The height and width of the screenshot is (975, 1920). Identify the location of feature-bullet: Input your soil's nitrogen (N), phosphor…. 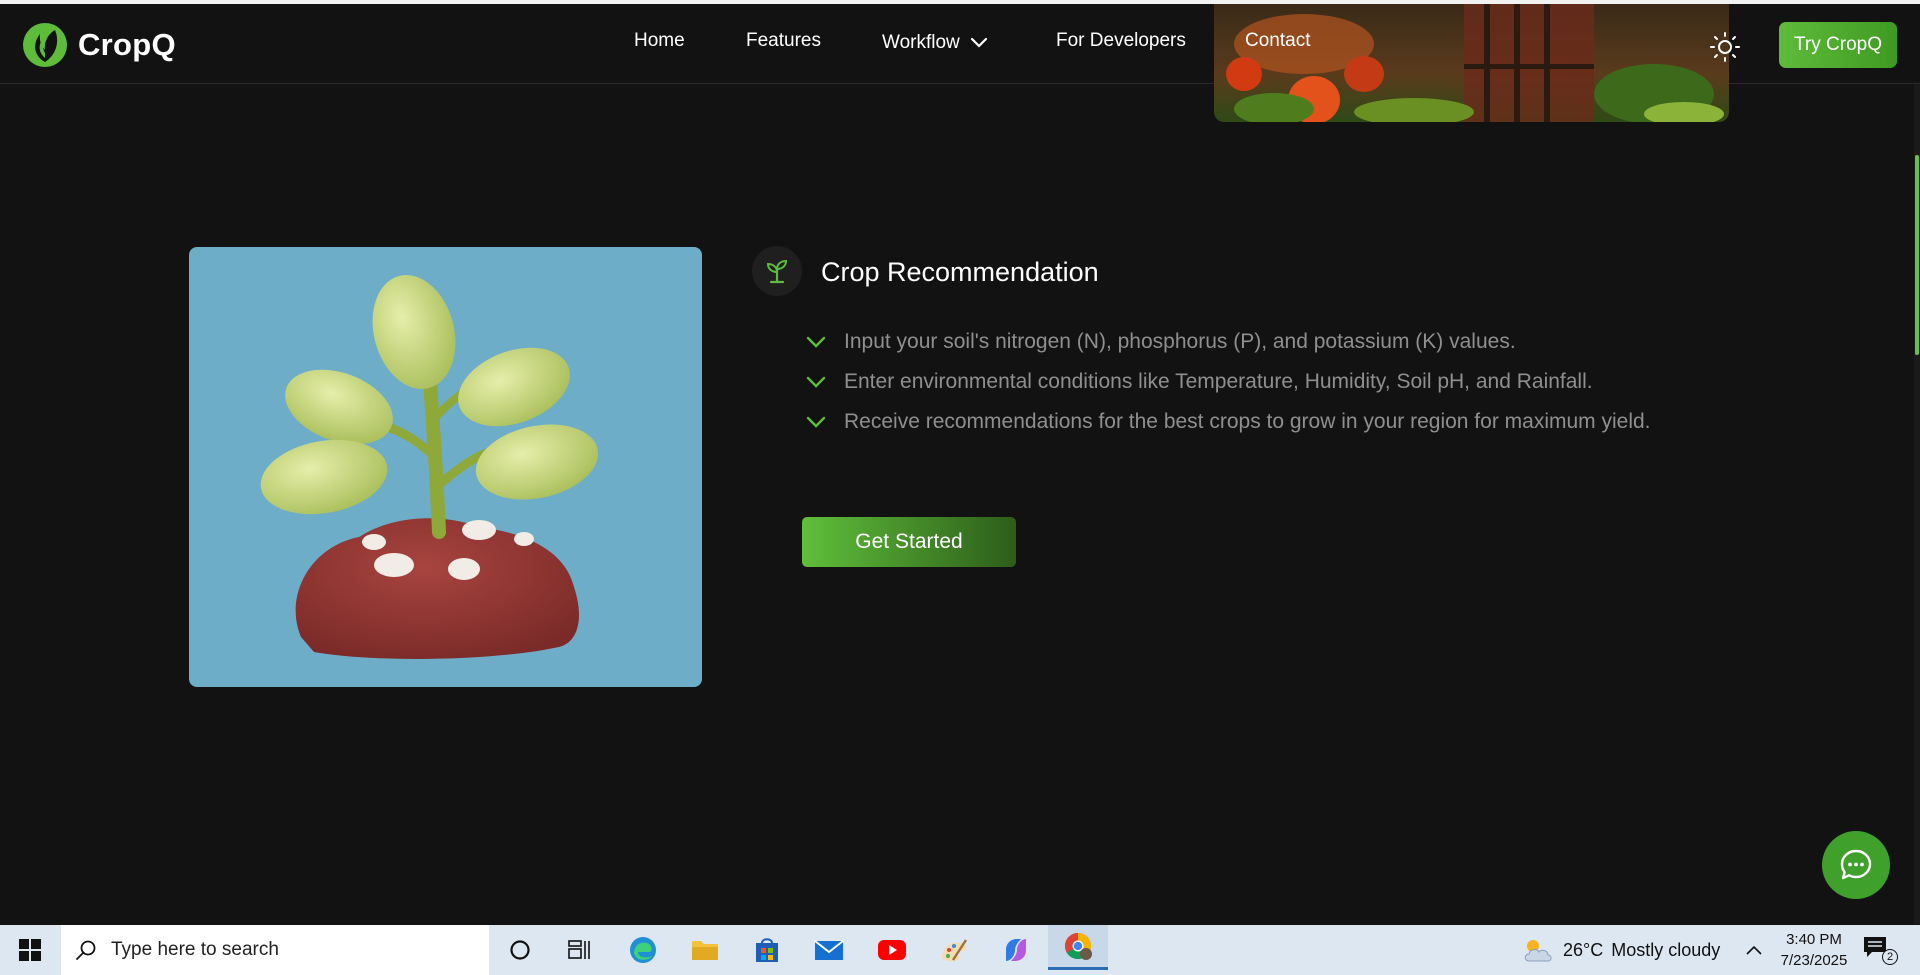
(1236, 342).